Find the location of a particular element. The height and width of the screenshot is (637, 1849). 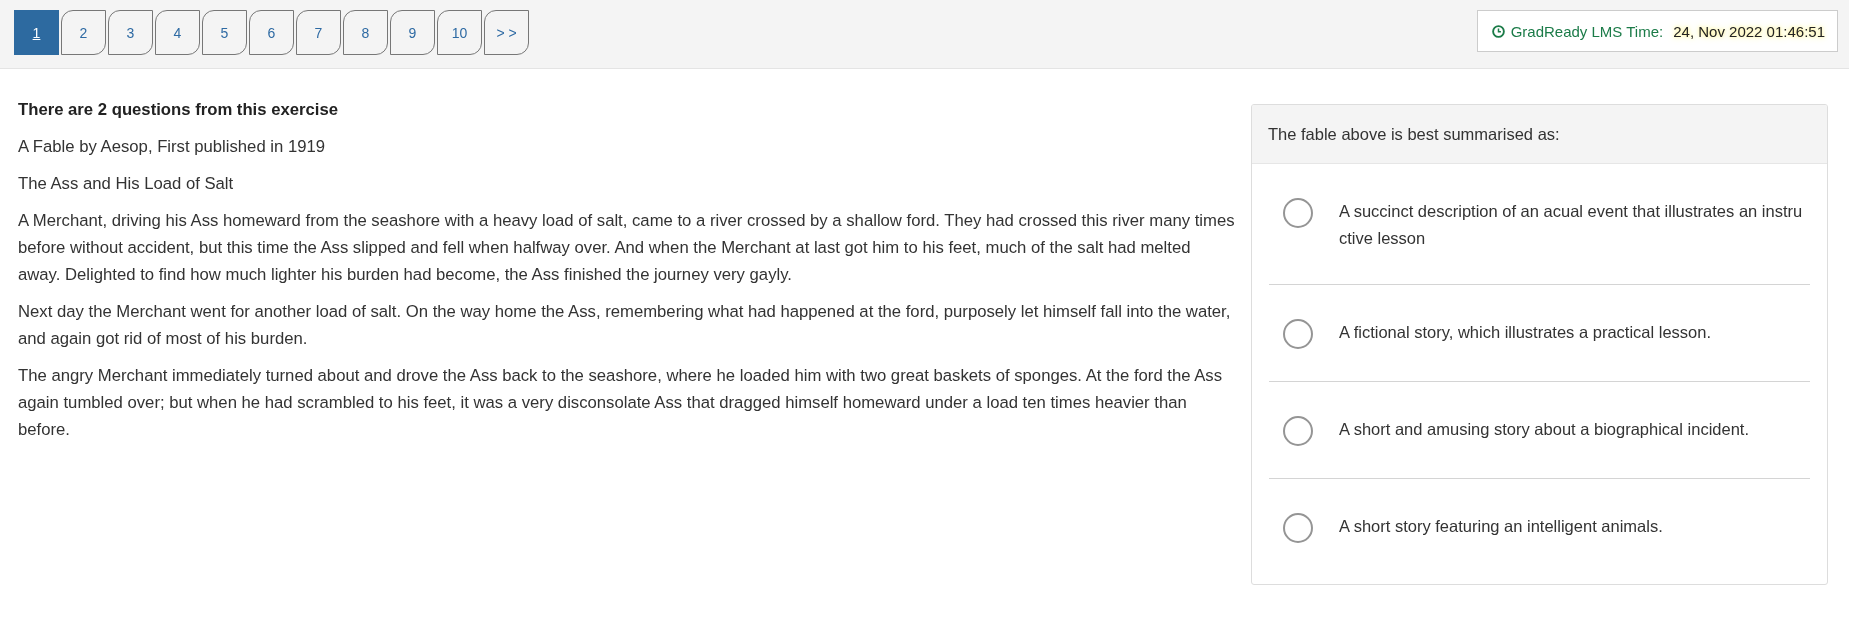

exercise-heading: There are 2 questions from this exercise is located at coordinates (178, 110).